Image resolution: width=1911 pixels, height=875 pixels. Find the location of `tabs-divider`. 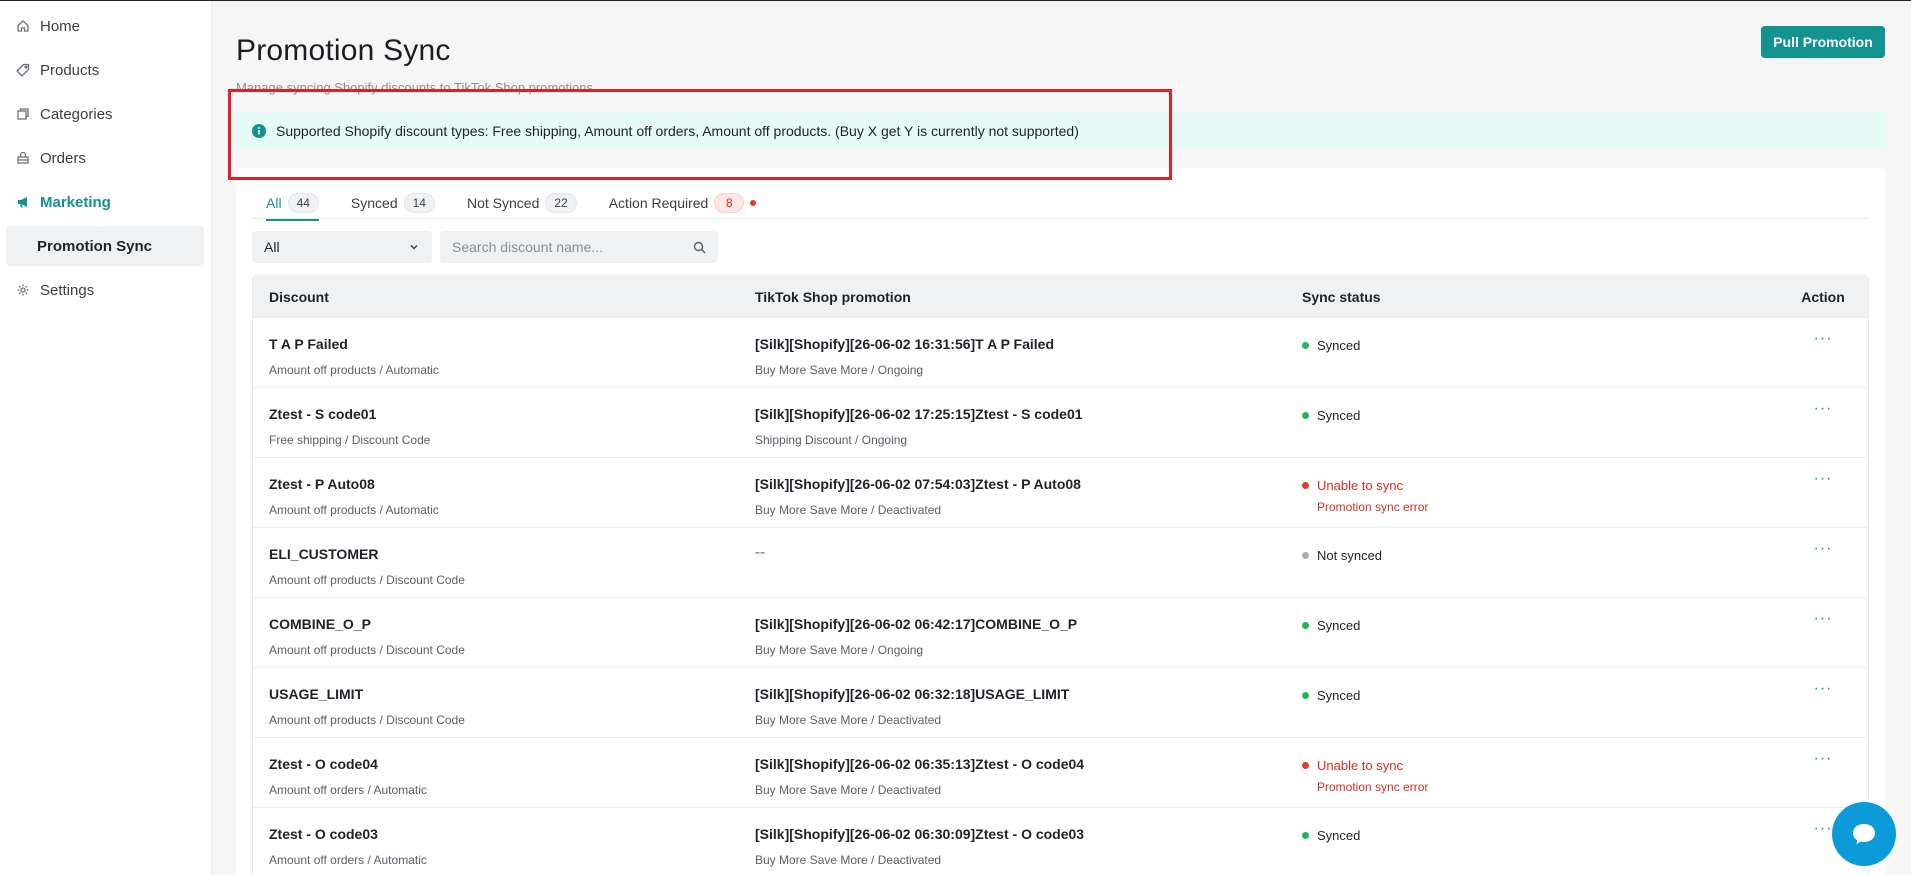

tabs-divider is located at coordinates (1060, 218).